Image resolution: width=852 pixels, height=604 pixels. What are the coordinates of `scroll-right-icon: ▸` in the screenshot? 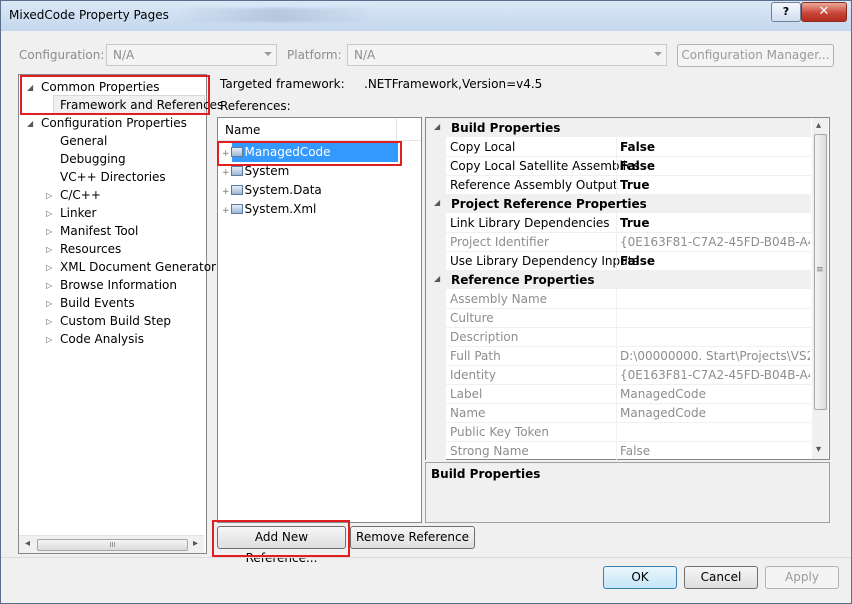 It's located at (195, 543).